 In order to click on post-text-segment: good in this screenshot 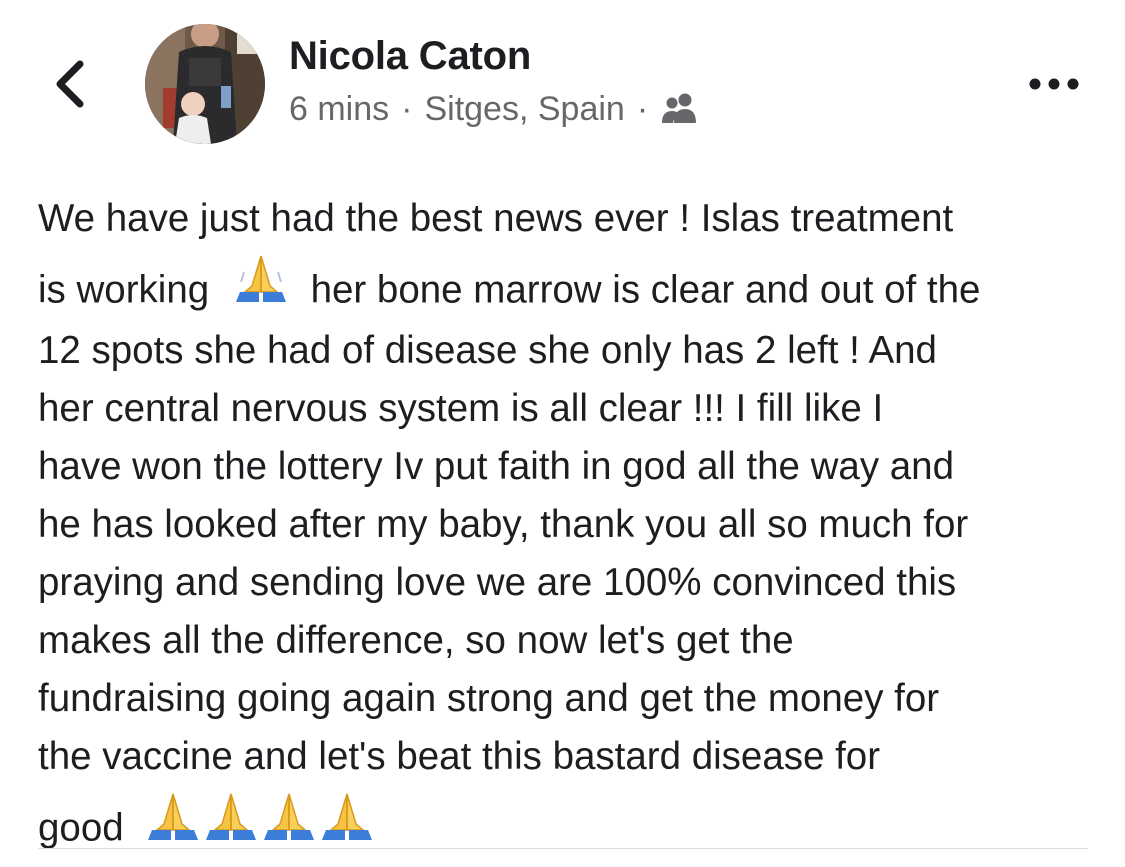, I will do `click(81, 828)`.